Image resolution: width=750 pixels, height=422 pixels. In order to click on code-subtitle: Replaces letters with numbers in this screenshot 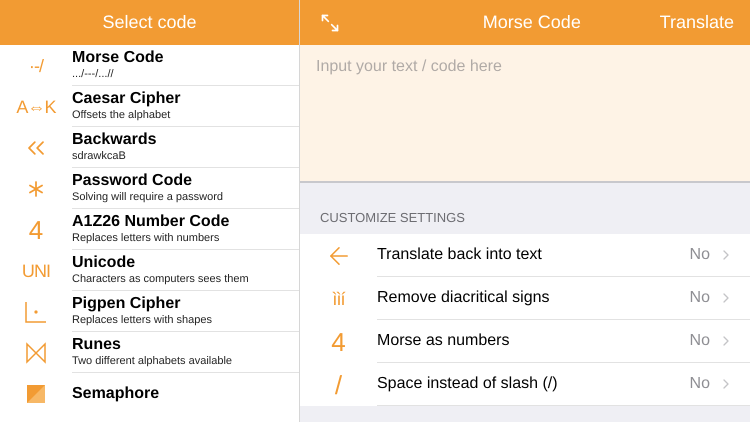, I will do `click(146, 239)`.